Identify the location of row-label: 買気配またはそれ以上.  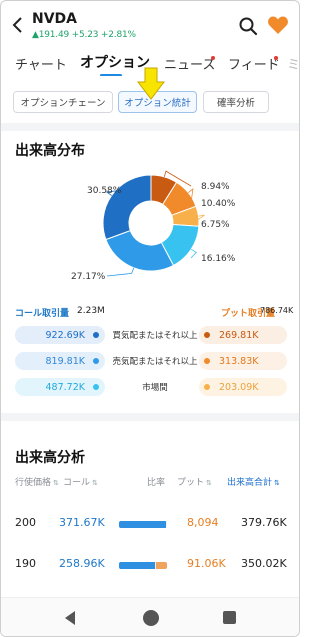
(155, 336).